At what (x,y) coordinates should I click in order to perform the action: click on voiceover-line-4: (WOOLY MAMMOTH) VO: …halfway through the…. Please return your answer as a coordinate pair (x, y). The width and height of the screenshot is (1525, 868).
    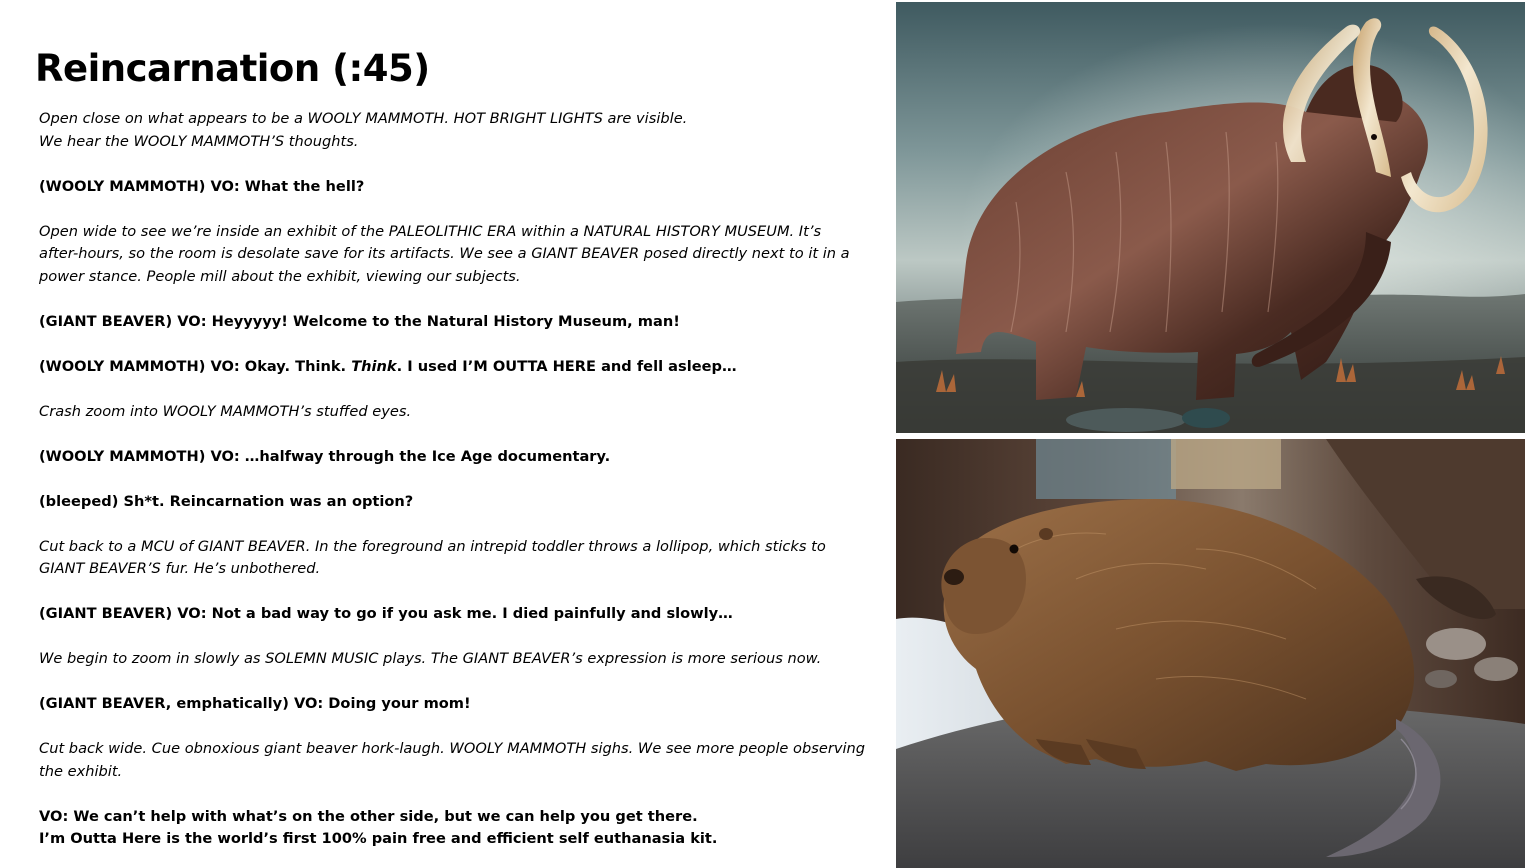
    Looking at the image, I should click on (325, 456).